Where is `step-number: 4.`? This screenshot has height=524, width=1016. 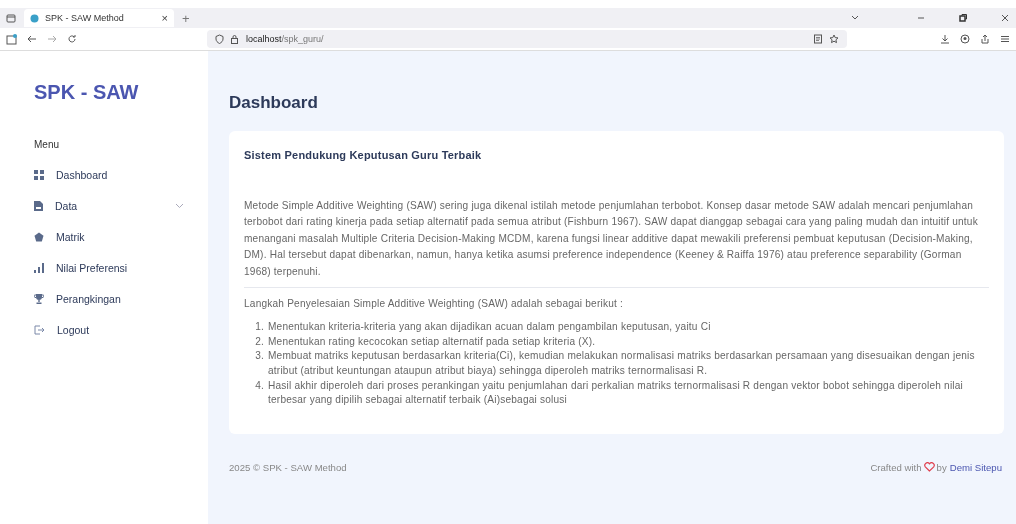 step-number: 4. is located at coordinates (259, 385).